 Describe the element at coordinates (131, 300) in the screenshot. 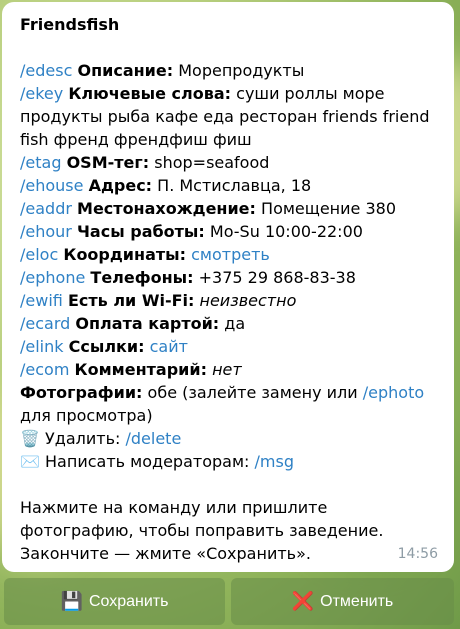

I see `row-label: Есть ли Wi-Fi:` at that location.